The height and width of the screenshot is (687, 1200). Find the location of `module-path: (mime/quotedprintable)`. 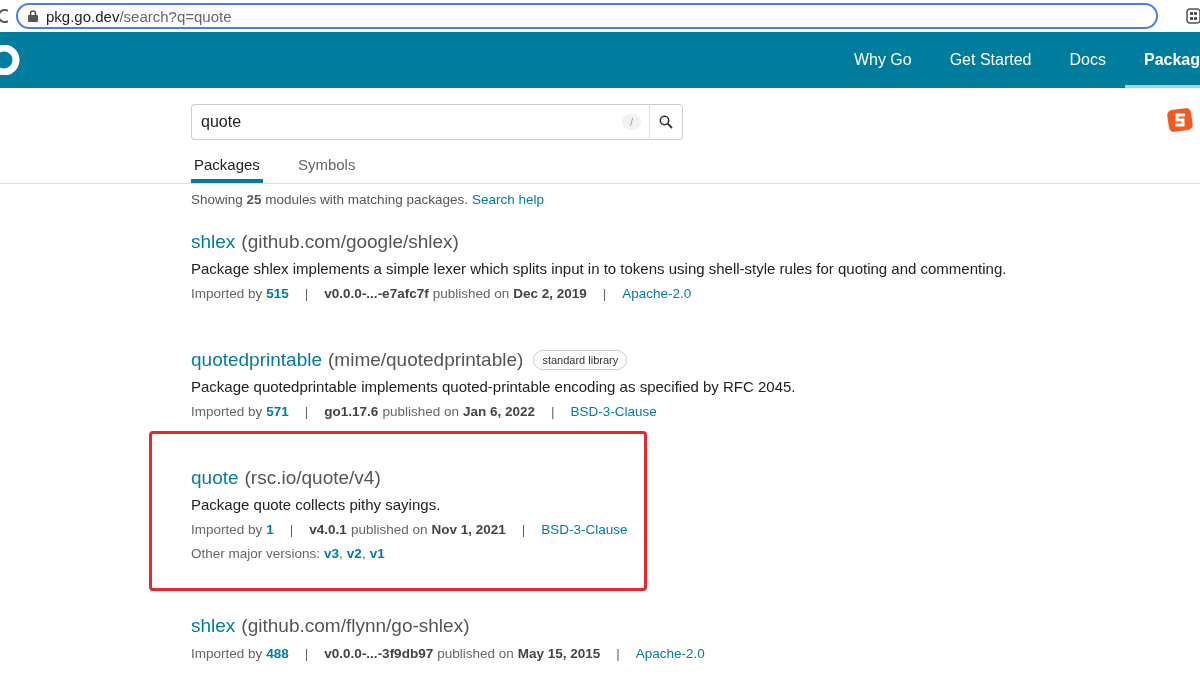

module-path: (mime/quotedprintable) is located at coordinates (426, 360).